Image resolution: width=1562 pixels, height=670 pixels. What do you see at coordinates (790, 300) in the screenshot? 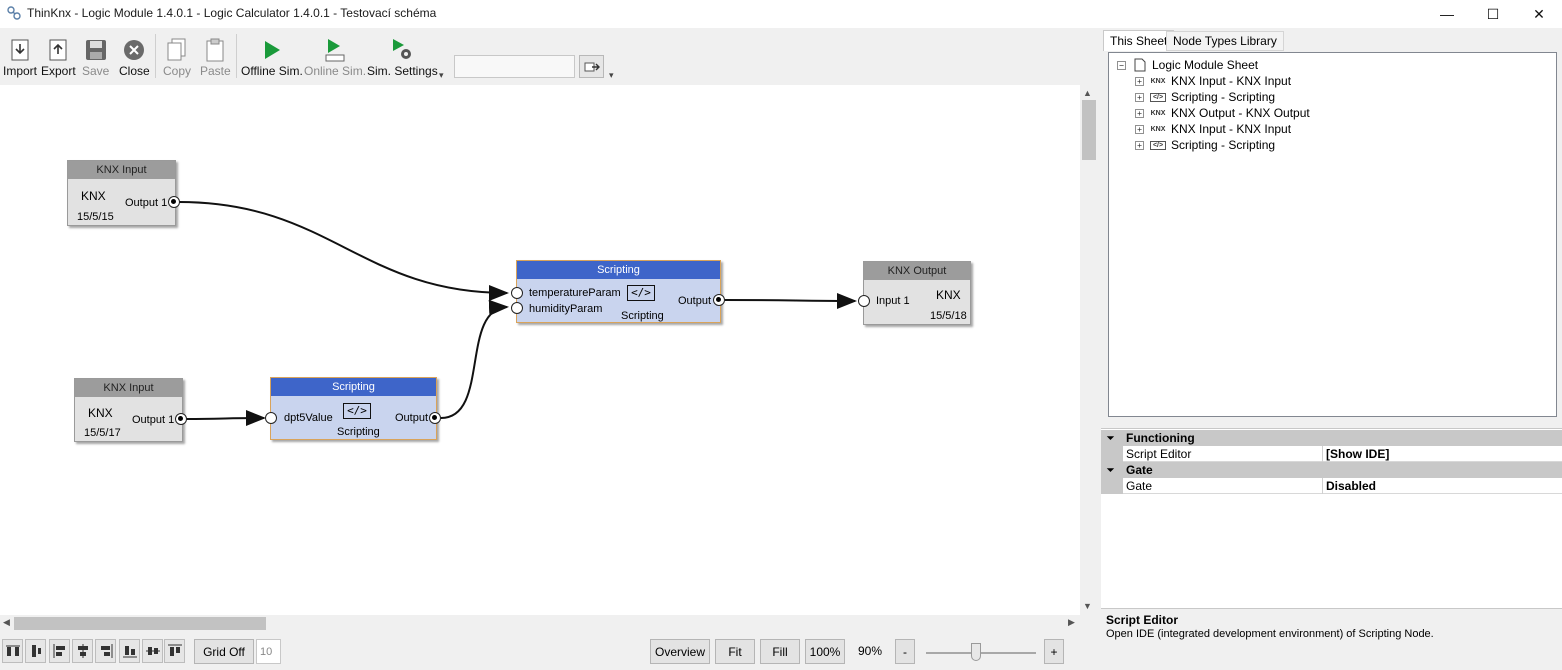
I see `wire-script1-to-knxout` at bounding box center [790, 300].